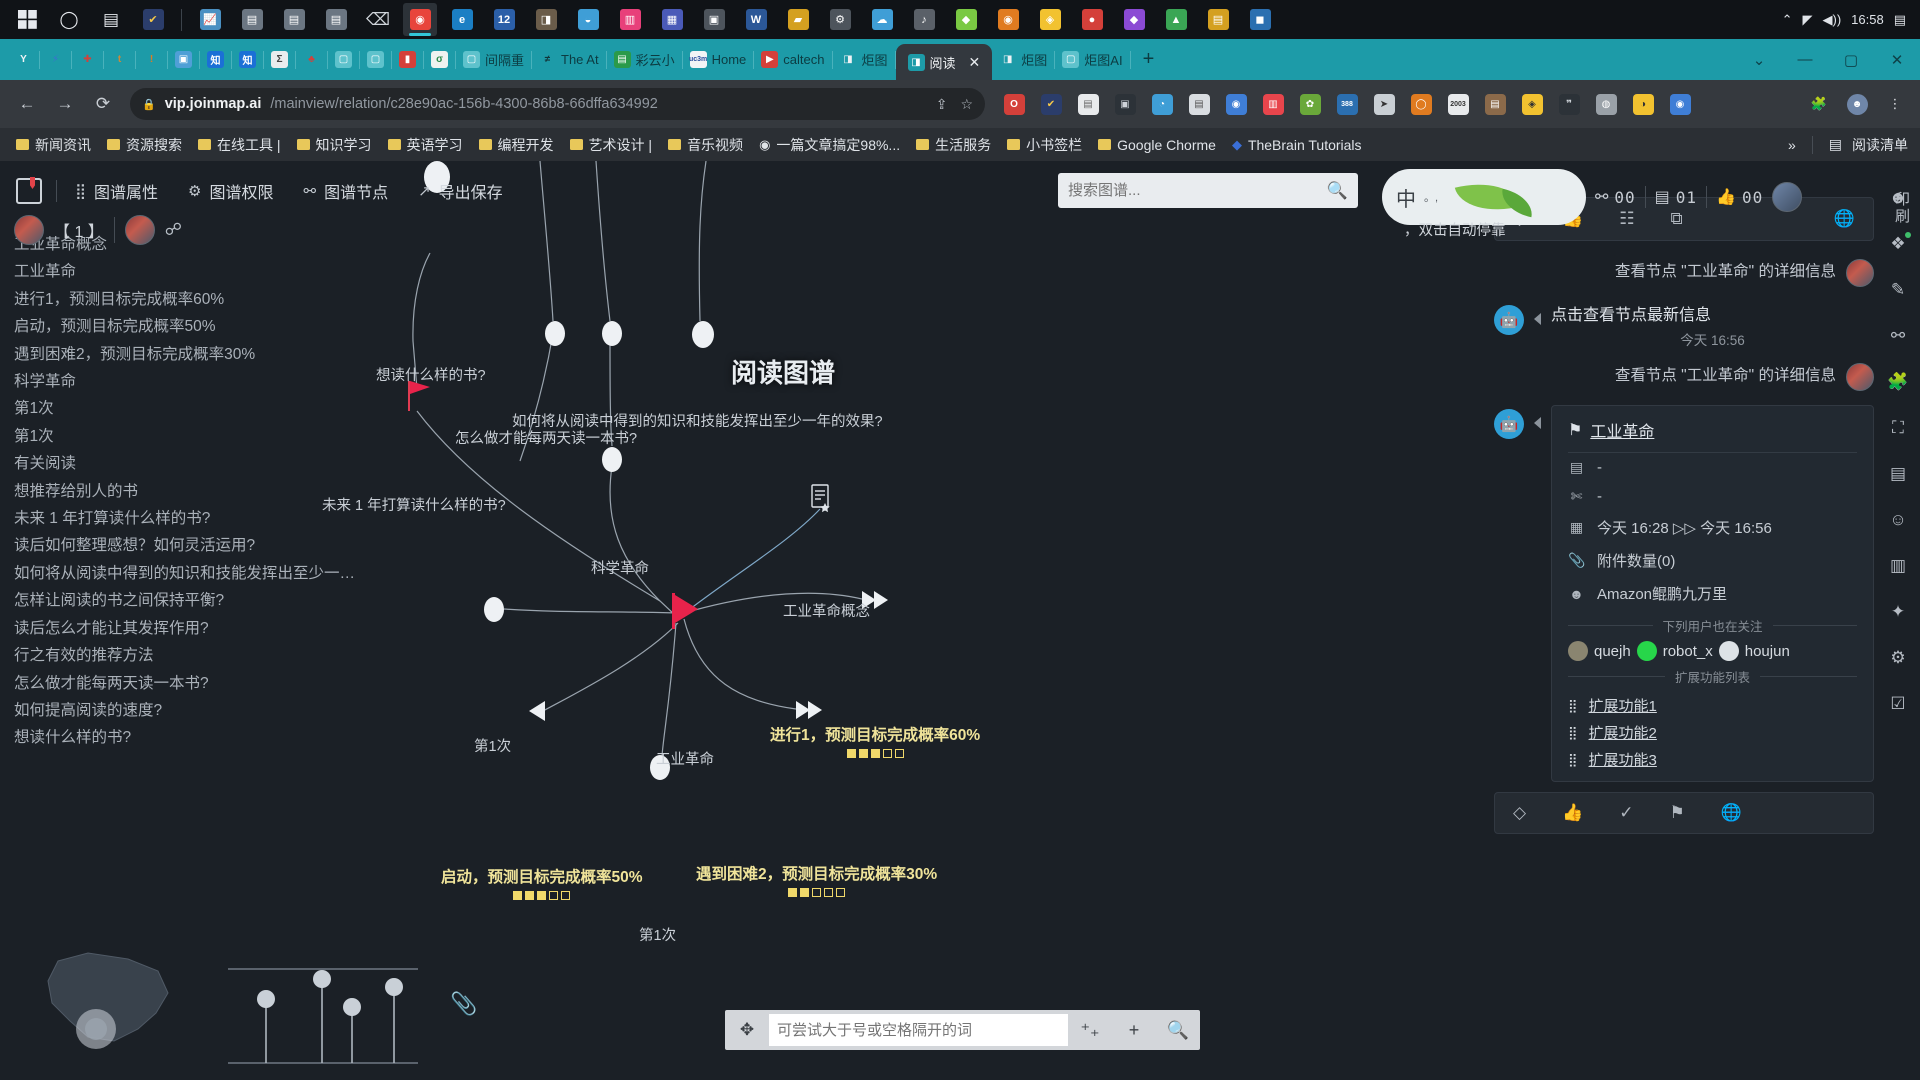 This screenshot has height=1080, width=1920. I want to click on bookmark-item: 生活服务, so click(953, 145).